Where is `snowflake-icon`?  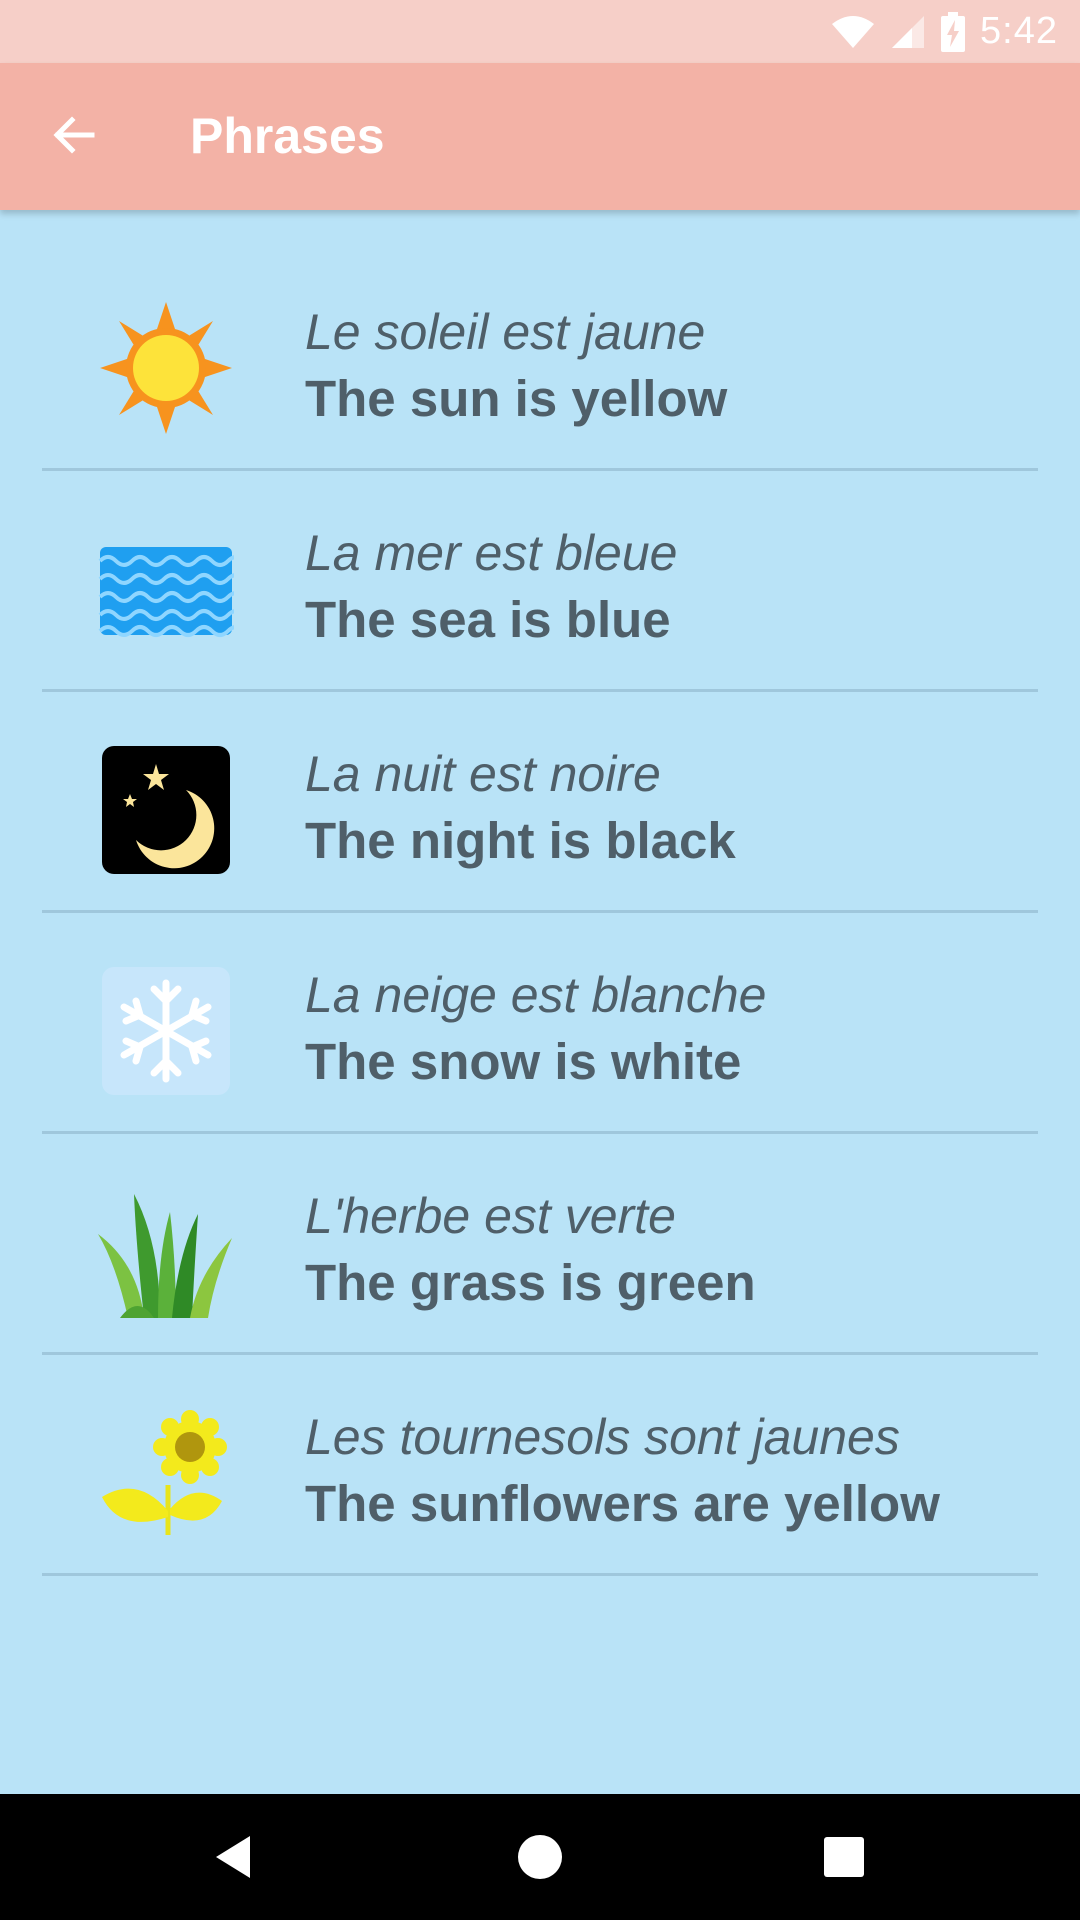
snowflake-icon is located at coordinates (166, 1031).